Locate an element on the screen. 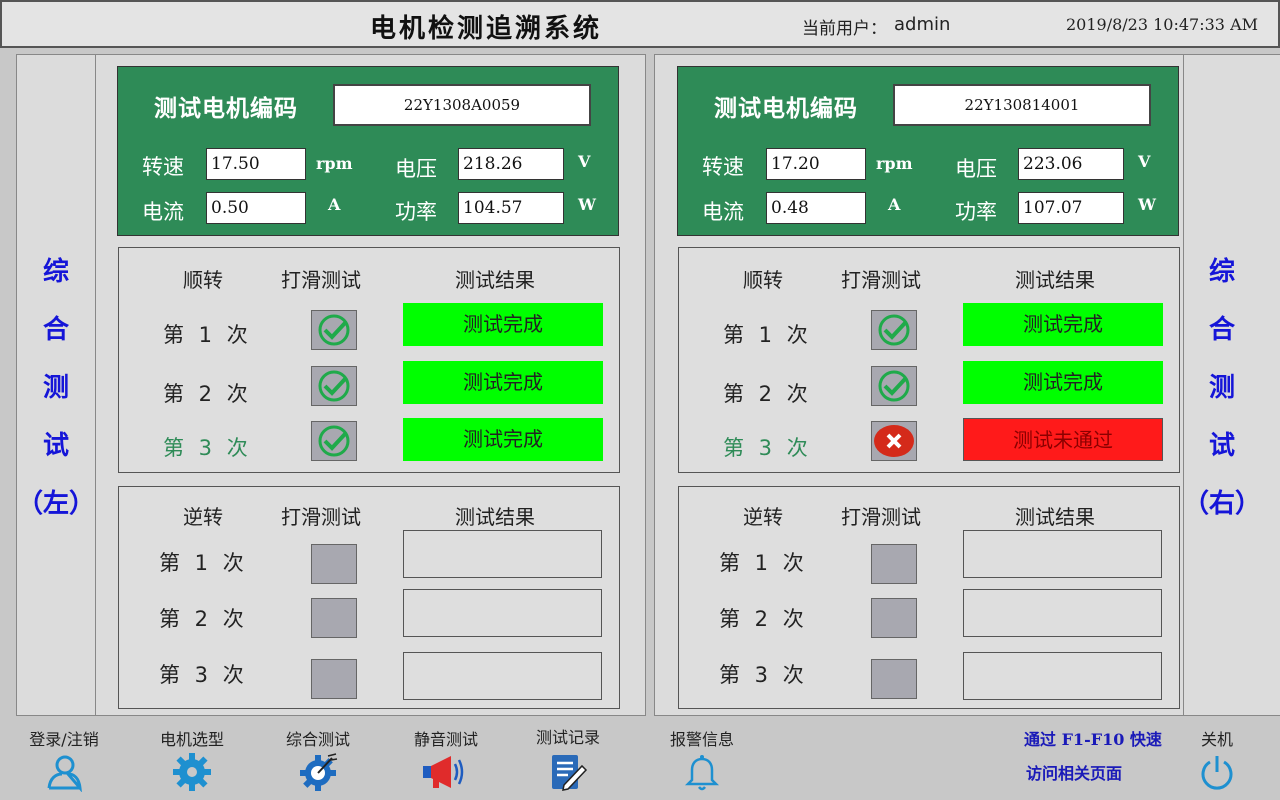  megaphone-icon is located at coordinates (443, 772).